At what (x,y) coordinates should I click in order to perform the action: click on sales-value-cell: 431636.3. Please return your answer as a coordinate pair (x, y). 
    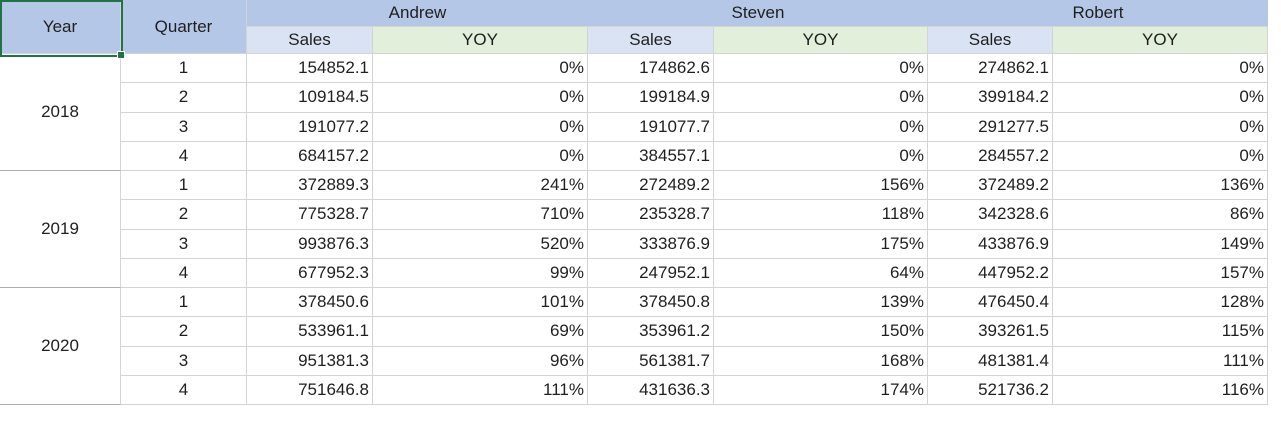
    Looking at the image, I should click on (651, 390).